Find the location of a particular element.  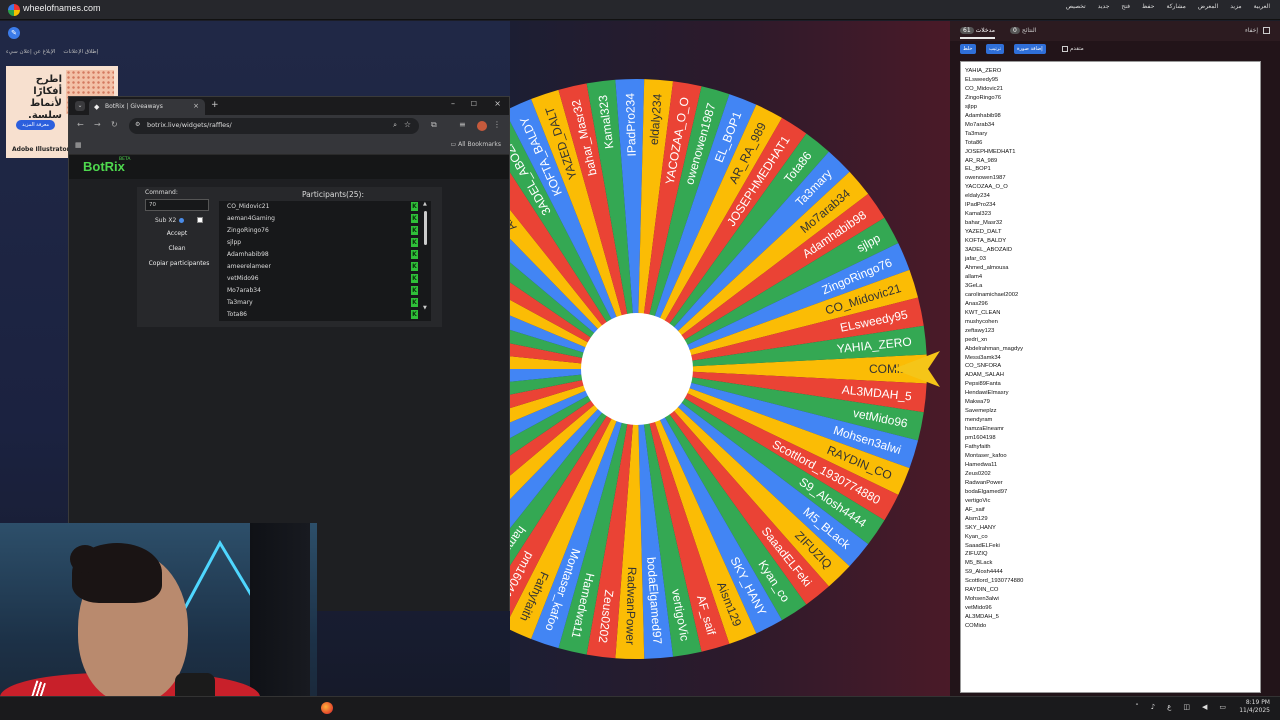

menu-more: مزيد is located at coordinates (1235, 6).